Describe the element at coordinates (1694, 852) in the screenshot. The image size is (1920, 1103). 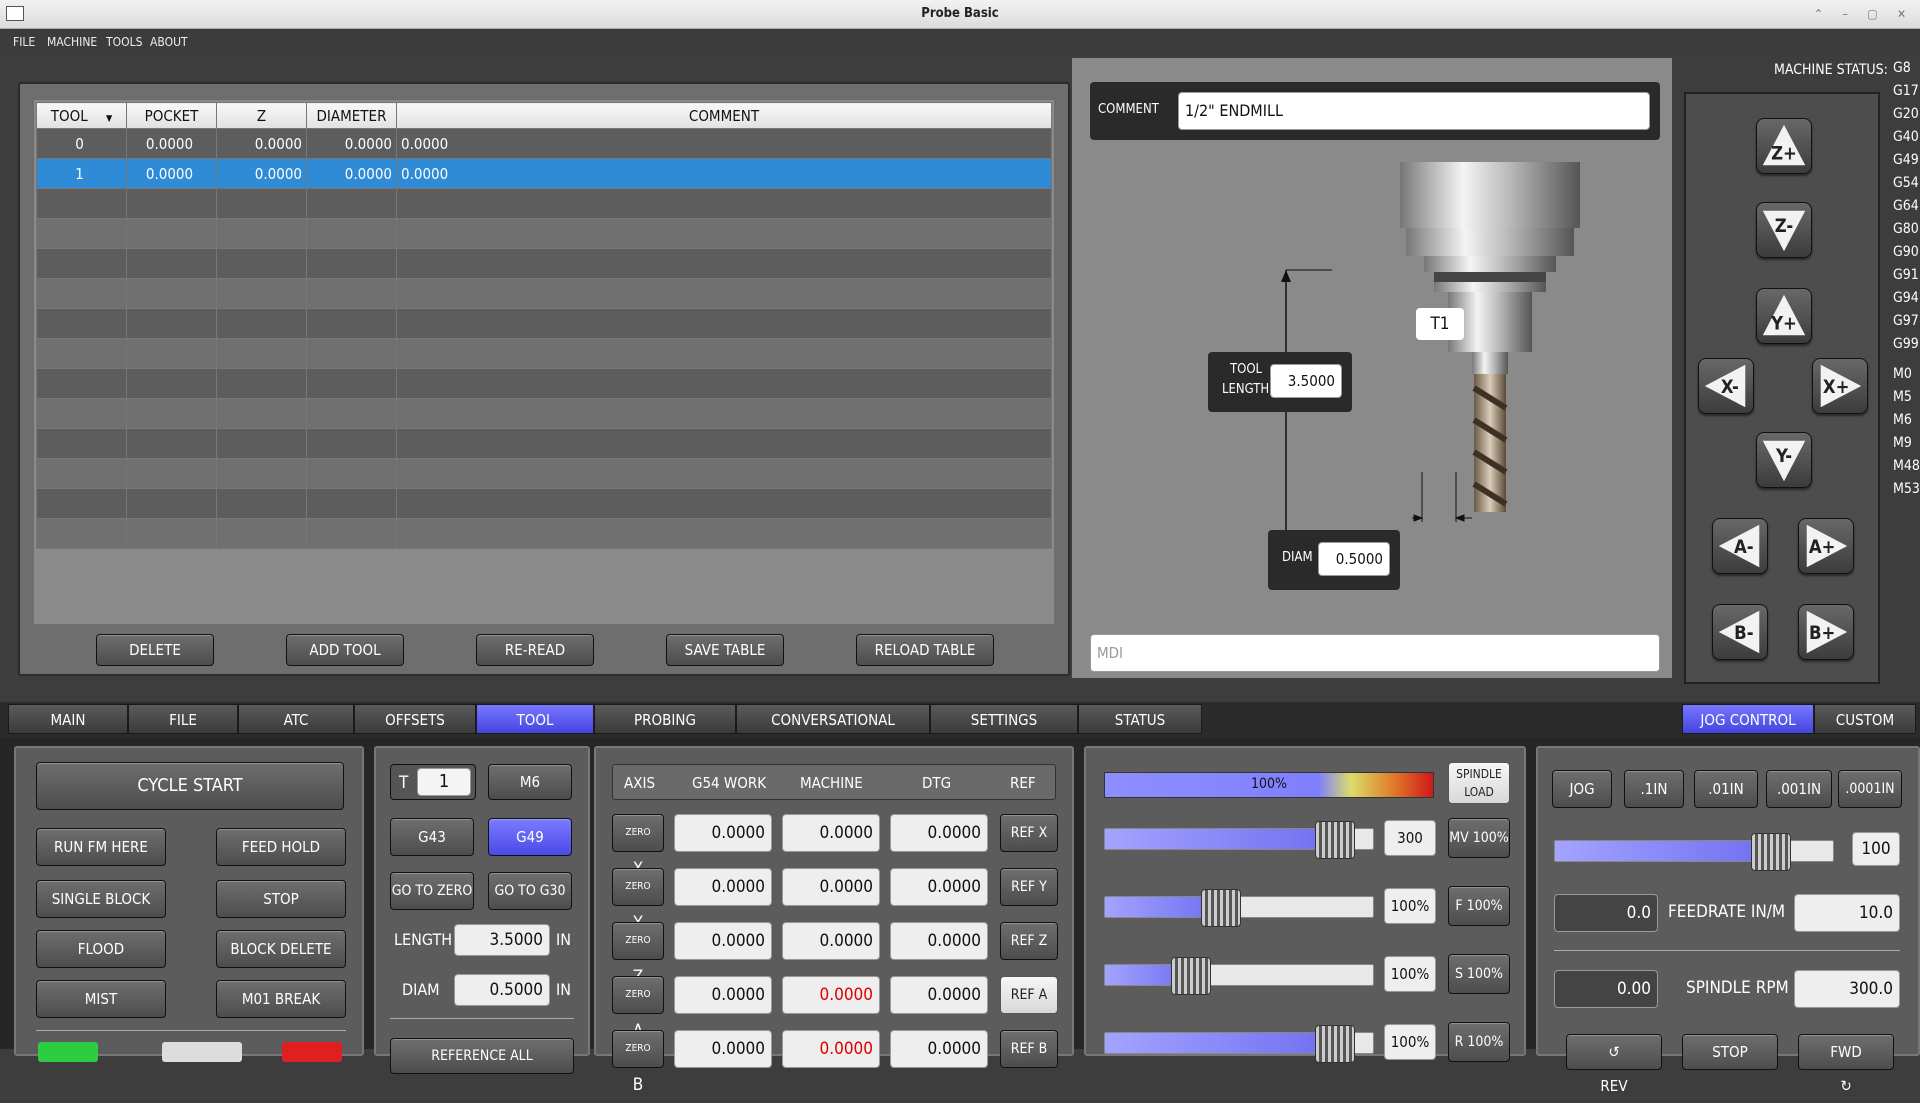
I see `jog-speed-slider` at that location.